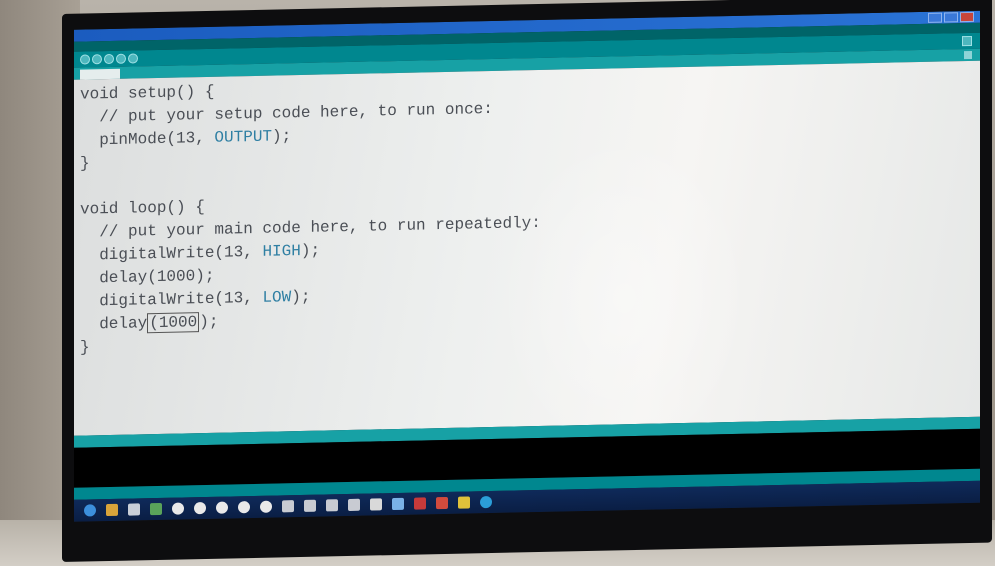 Image resolution: width=995 pixels, height=566 pixels. Describe the element at coordinates (967, 41) in the screenshot. I see `serial-monitor-icon` at that location.